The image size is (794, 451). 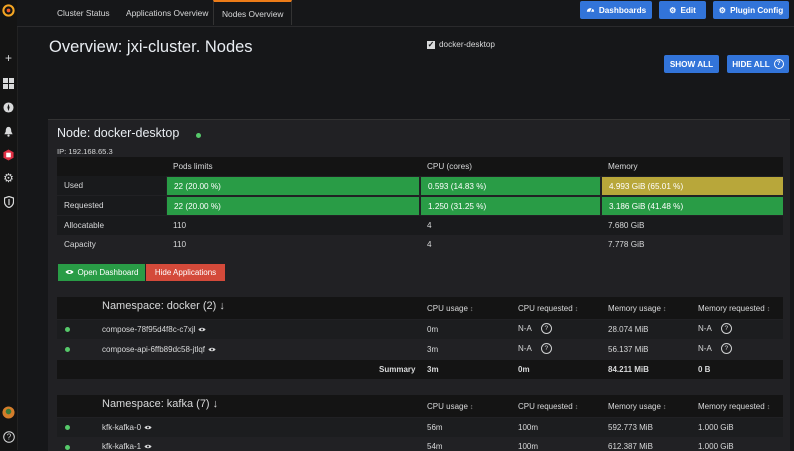 I want to click on grafana-logo-icon, so click(x=8, y=10).